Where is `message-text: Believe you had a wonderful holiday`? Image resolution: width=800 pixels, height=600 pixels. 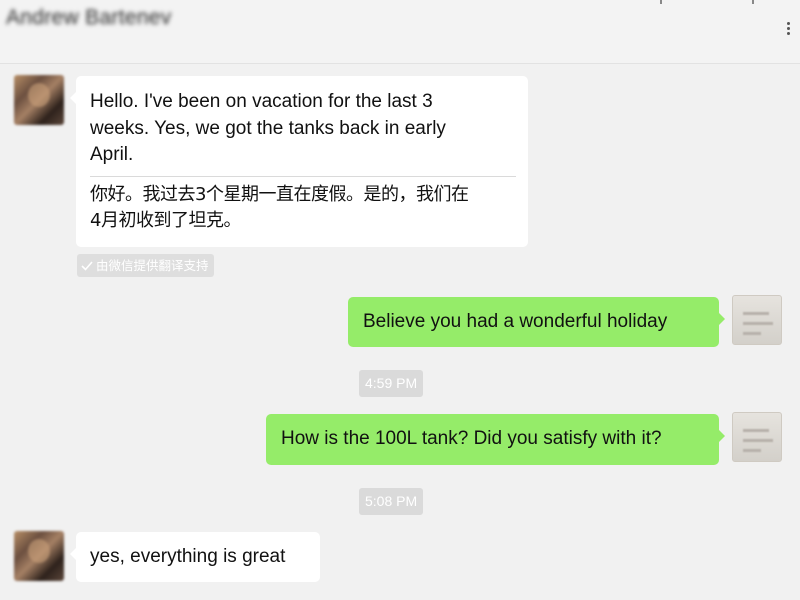
message-text: Believe you had a wonderful holiday is located at coordinates (515, 321).